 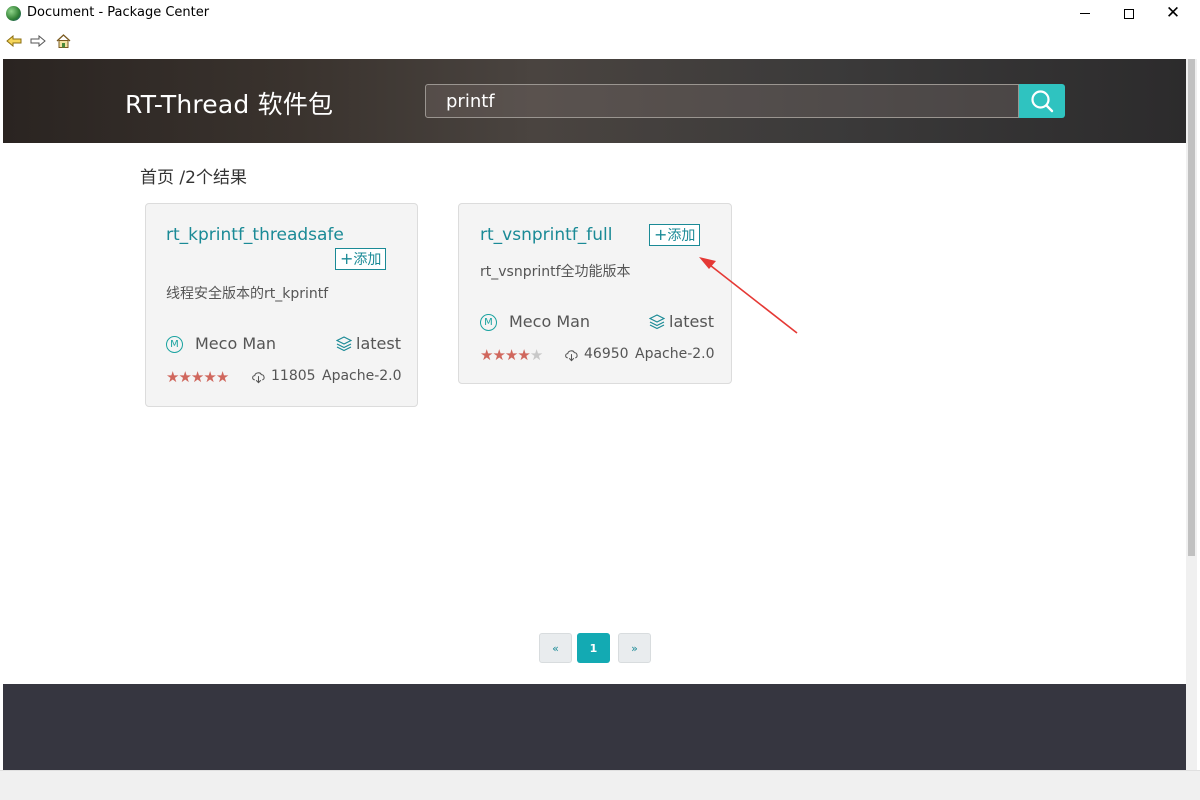 I want to click on download-count: 46950, so click(x=606, y=354).